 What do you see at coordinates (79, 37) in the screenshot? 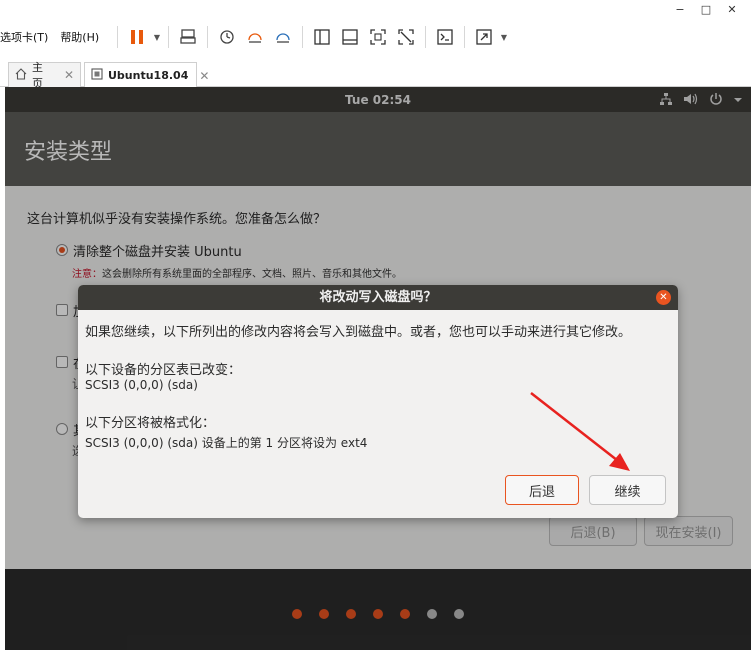
I see `menu-help: 帮助(H)` at bounding box center [79, 37].